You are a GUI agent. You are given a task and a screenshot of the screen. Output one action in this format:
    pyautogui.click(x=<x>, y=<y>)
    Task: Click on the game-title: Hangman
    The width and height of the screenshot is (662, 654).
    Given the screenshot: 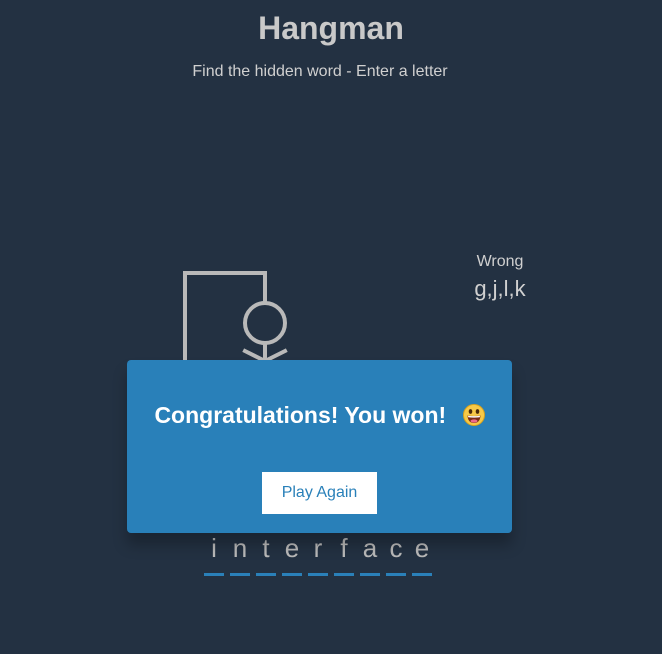 What is the action you would take?
    pyautogui.click(x=331, y=28)
    